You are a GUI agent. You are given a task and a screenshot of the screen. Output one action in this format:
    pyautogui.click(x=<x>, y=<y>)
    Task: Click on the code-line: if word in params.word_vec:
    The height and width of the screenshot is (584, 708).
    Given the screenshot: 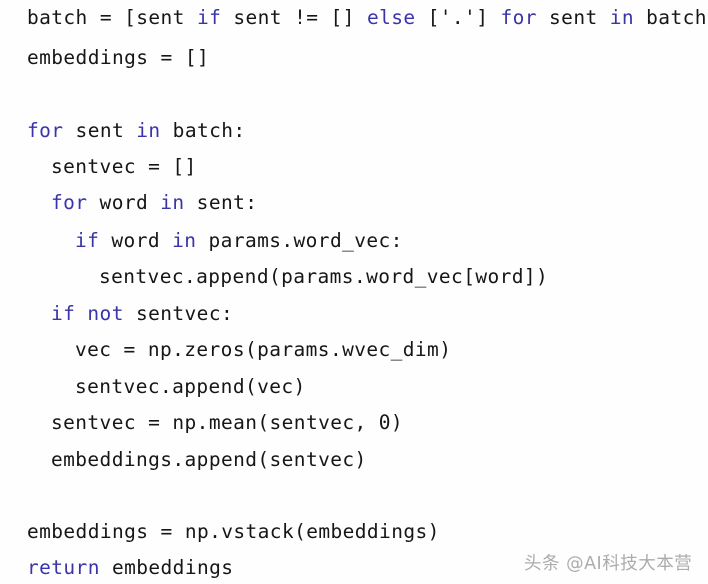 What is the action you would take?
    pyautogui.click(x=239, y=241)
    